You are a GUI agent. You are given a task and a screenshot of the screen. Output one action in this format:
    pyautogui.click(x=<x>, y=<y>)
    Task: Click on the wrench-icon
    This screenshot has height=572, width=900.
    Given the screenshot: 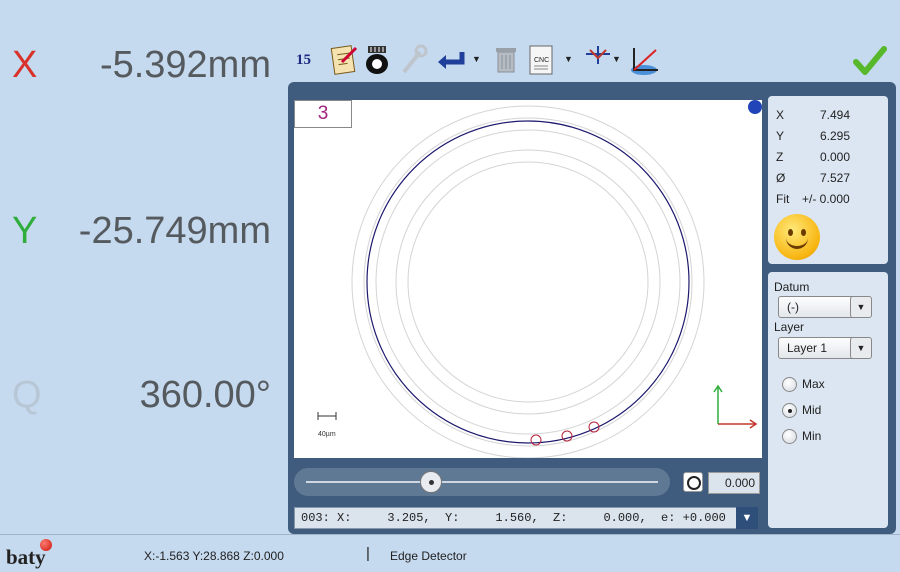 What is the action you would take?
    pyautogui.click(x=416, y=60)
    